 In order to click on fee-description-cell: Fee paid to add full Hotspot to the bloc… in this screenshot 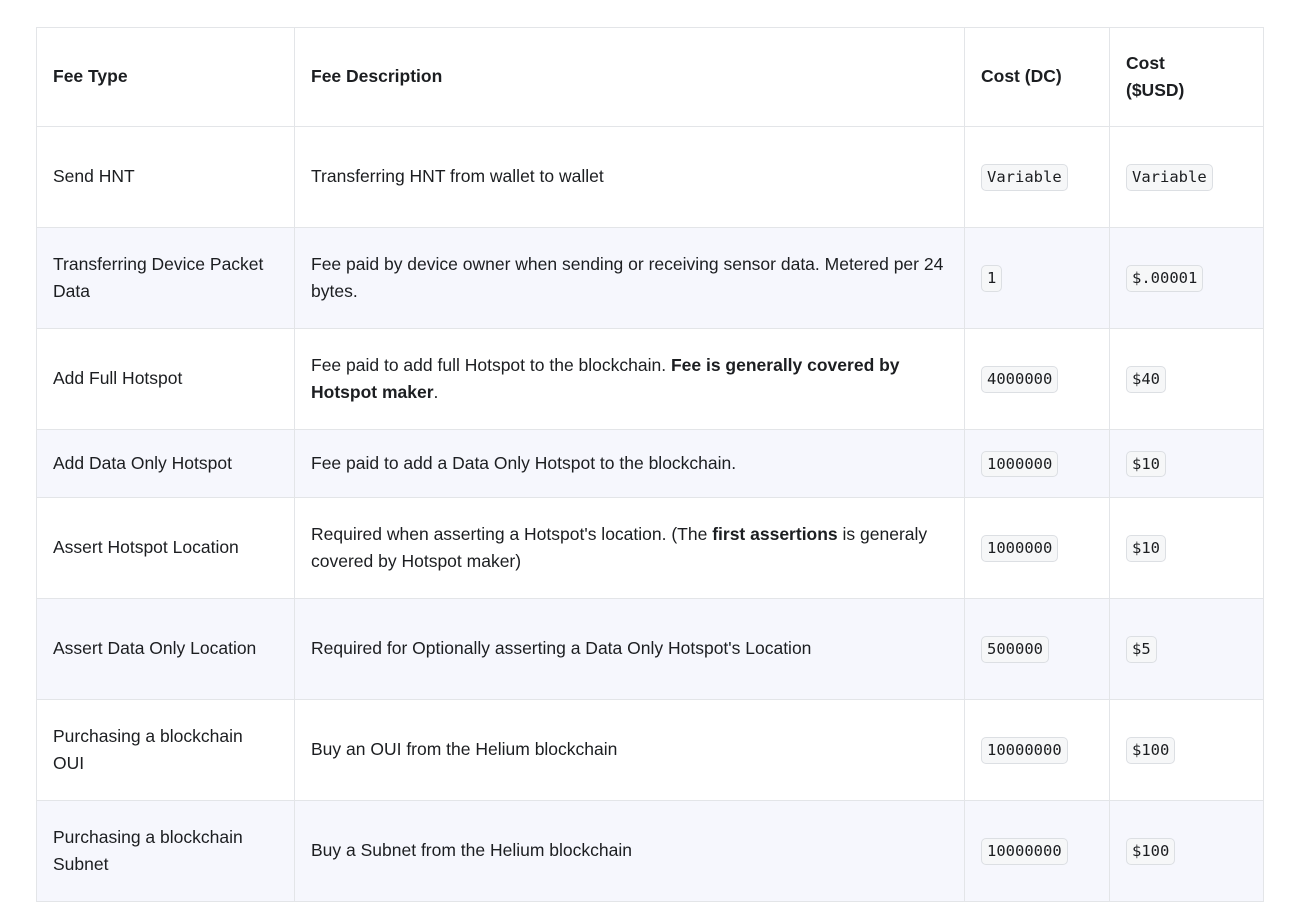, I will do `click(629, 379)`.